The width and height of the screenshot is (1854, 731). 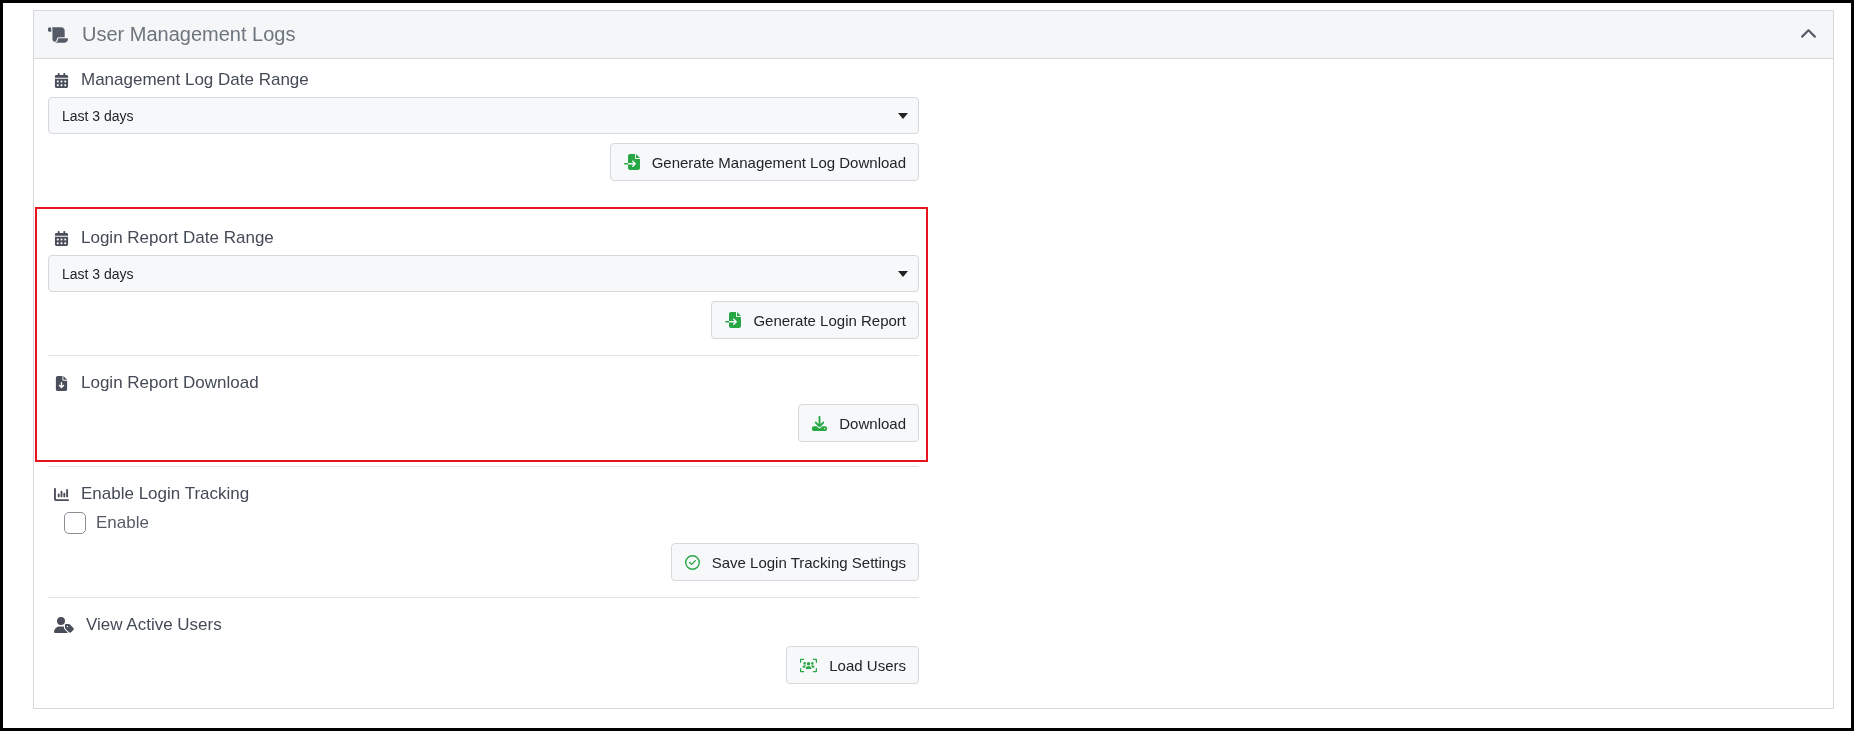 I want to click on checkbox, so click(x=75, y=523).